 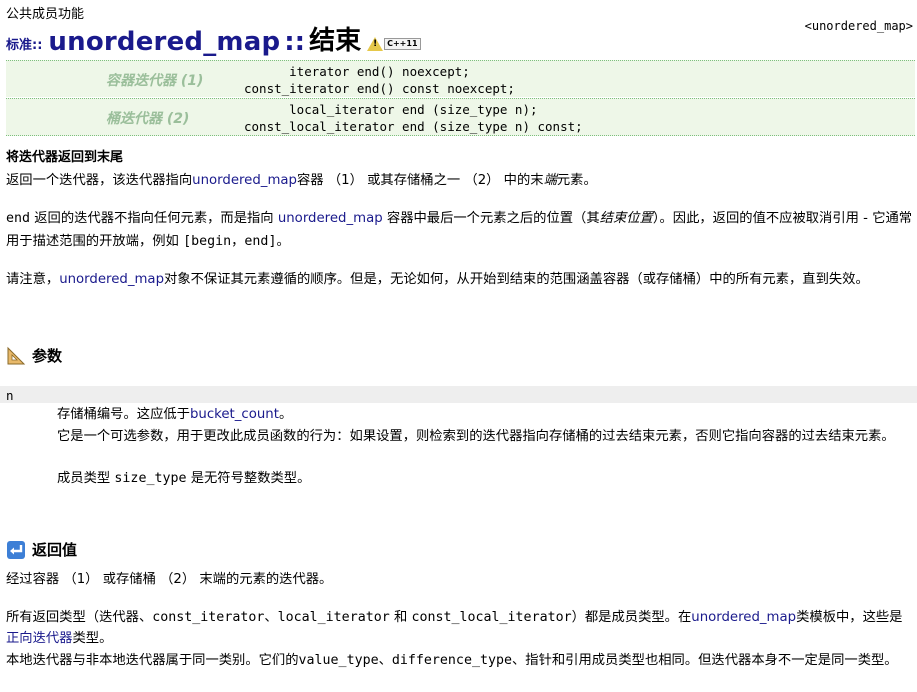 I want to click on text: 本地迭代器与非本地迭代器属于同一类别。它们的, so click(x=152, y=660).